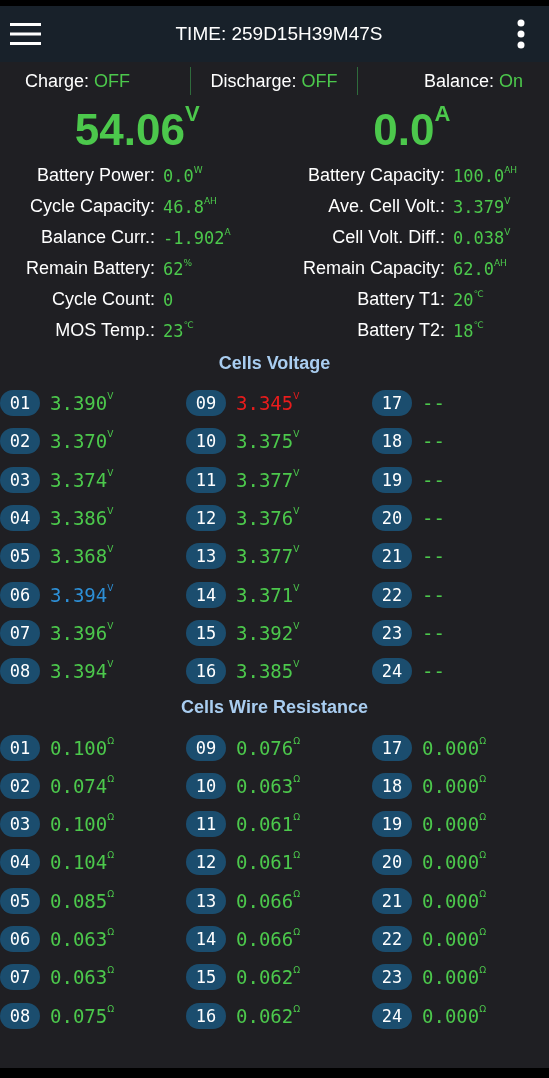  I want to click on header-title: TIME: 259D15H39M47S, so click(279, 34).